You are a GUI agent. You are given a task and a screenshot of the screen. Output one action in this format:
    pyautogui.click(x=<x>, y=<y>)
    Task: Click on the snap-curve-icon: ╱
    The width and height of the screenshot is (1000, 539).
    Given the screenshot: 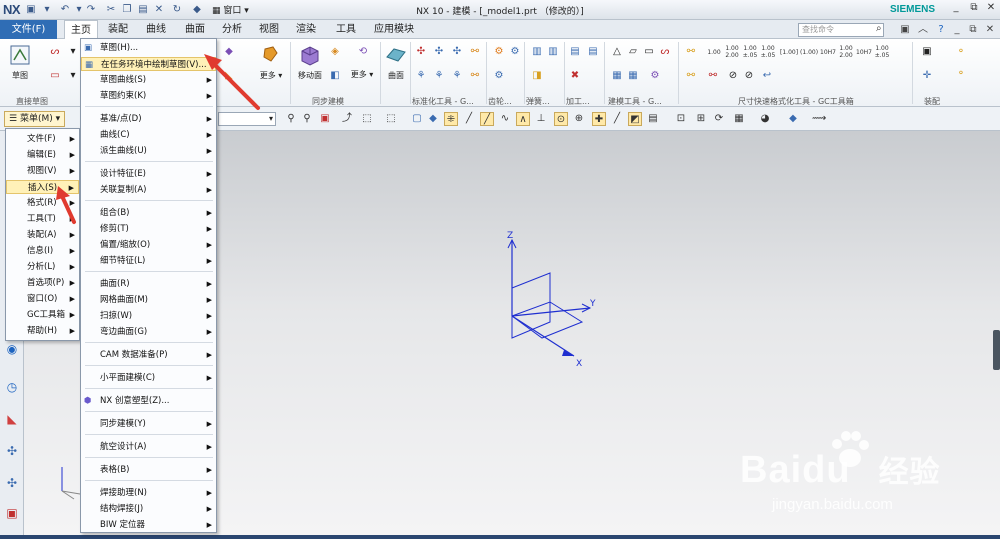 What is the action you would take?
    pyautogui.click(x=487, y=119)
    